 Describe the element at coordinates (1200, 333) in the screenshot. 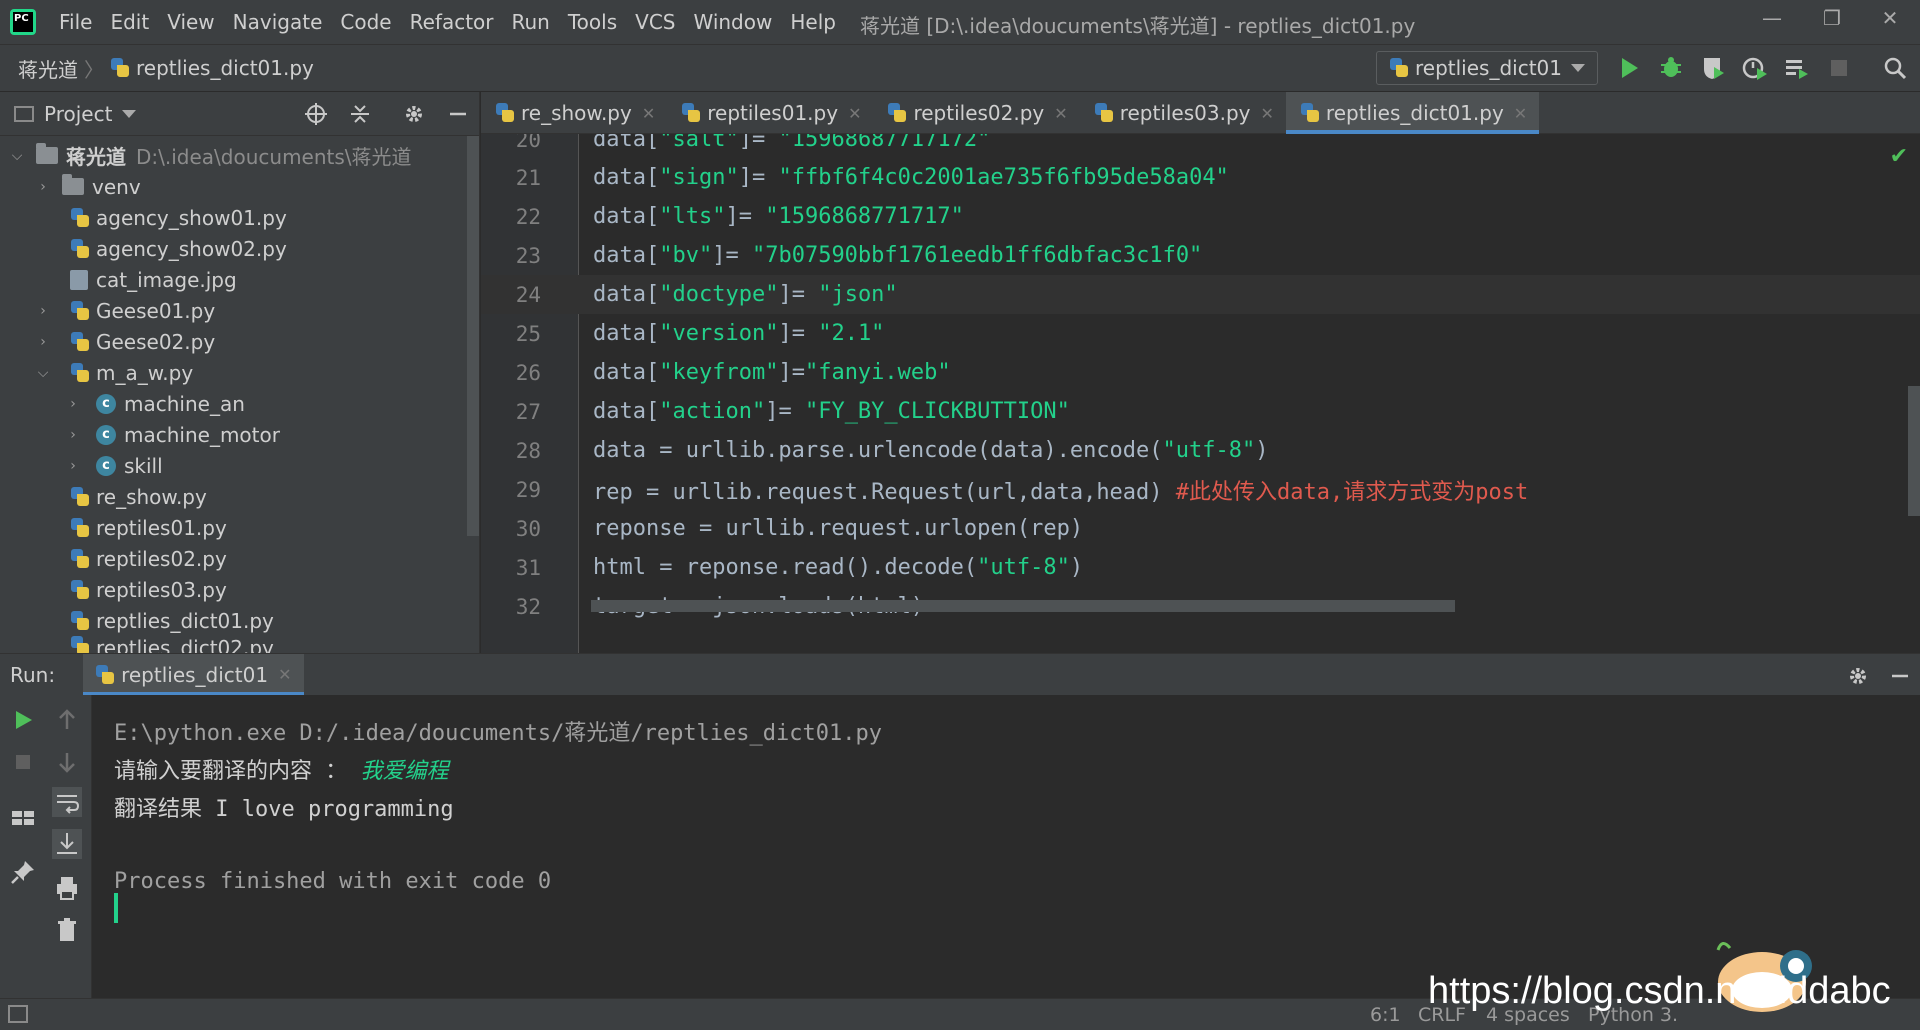

I see `code-line: 25 data["version"]= "2.1"` at that location.